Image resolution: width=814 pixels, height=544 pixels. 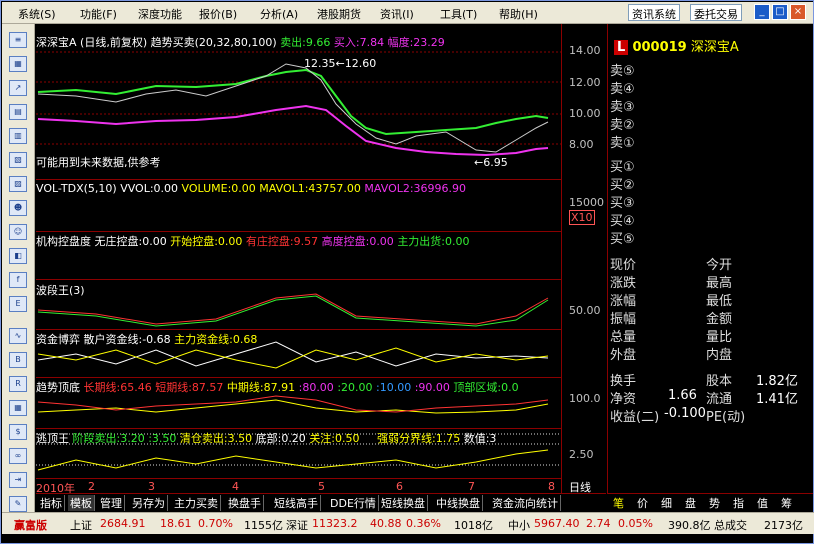 What do you see at coordinates (56, 42) in the screenshot?
I see `stock-label: 深深宝A` at bounding box center [56, 42].